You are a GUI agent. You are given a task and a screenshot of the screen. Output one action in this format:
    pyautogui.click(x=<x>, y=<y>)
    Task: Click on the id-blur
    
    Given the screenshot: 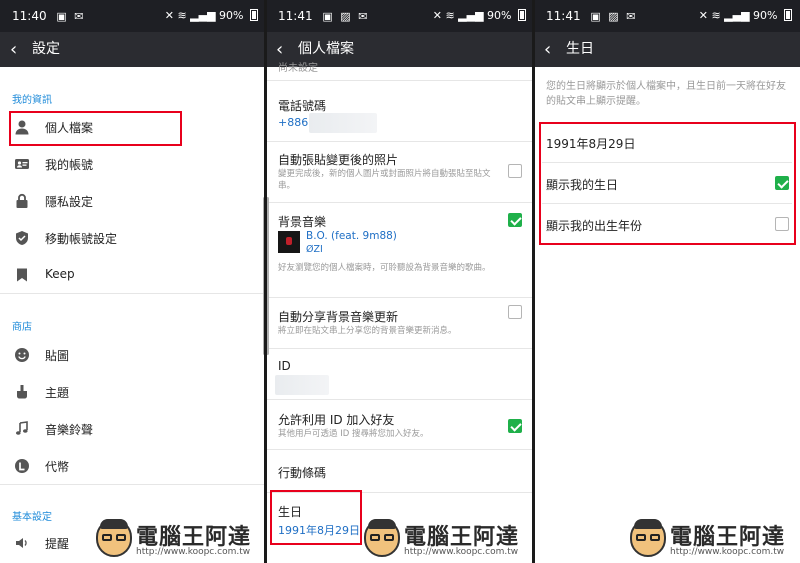 What is the action you would take?
    pyautogui.click(x=302, y=385)
    